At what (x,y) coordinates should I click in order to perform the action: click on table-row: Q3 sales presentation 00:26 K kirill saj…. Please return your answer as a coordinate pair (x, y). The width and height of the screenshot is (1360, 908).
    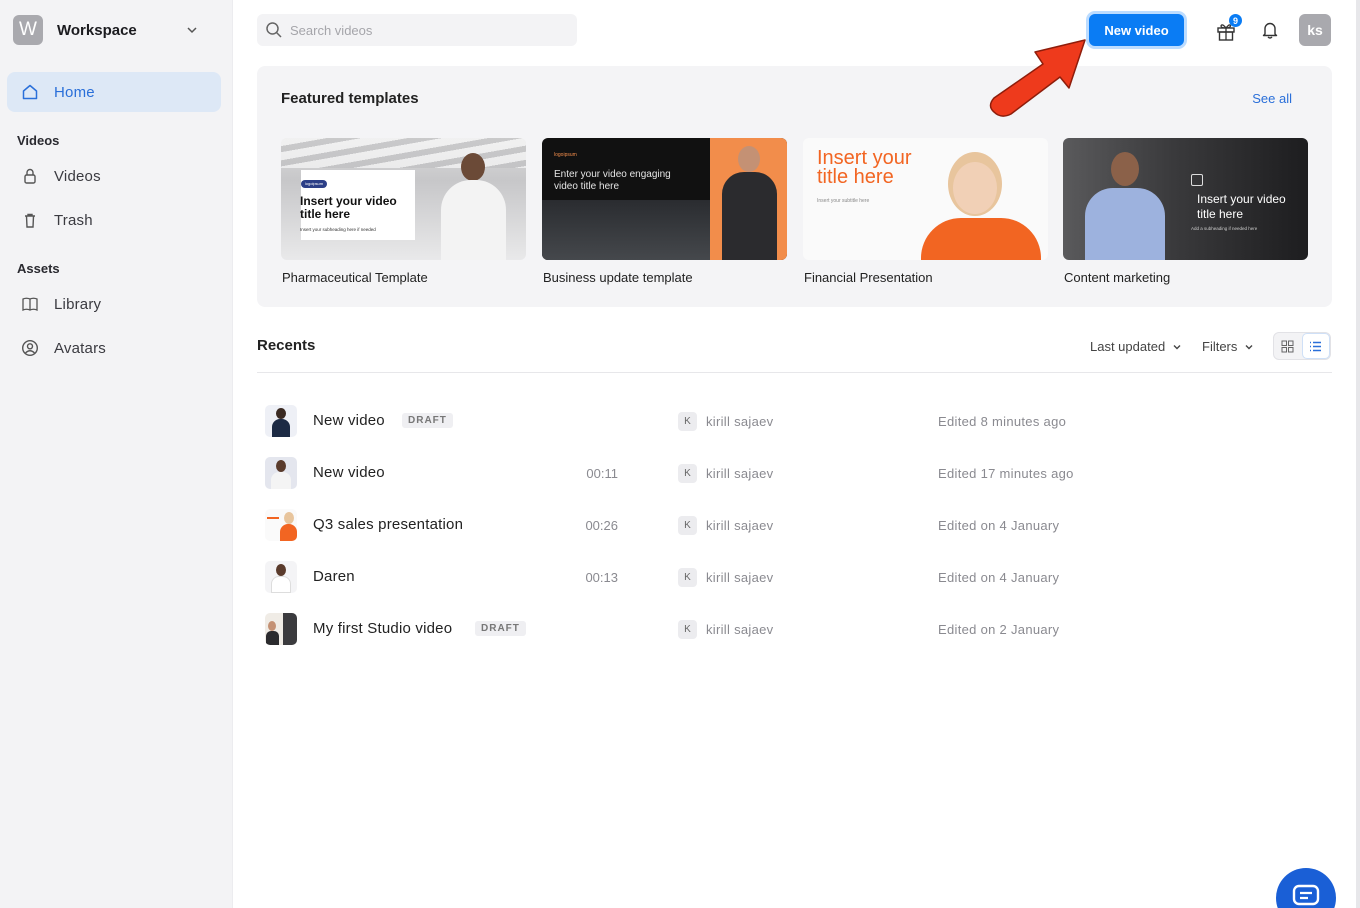
    Looking at the image, I should click on (794, 525).